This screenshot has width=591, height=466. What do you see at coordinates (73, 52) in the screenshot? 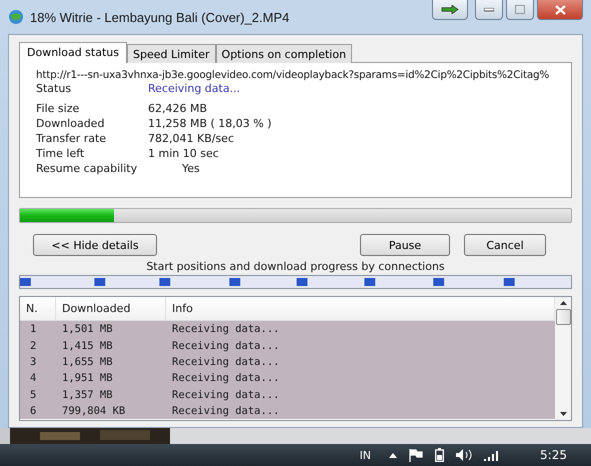
I see `tab: Download status` at bounding box center [73, 52].